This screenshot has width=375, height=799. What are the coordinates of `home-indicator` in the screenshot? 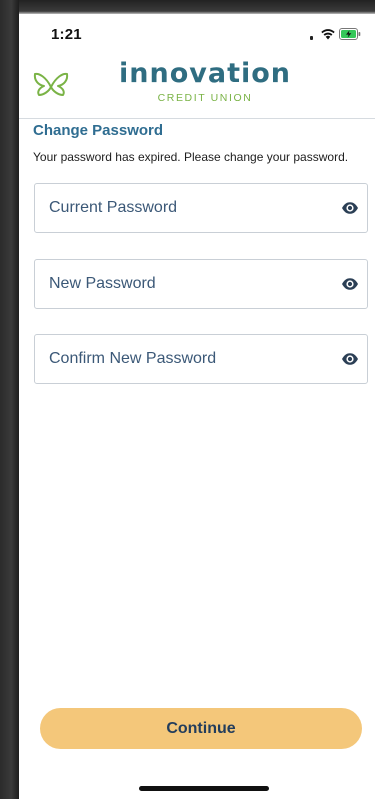 It's located at (204, 788).